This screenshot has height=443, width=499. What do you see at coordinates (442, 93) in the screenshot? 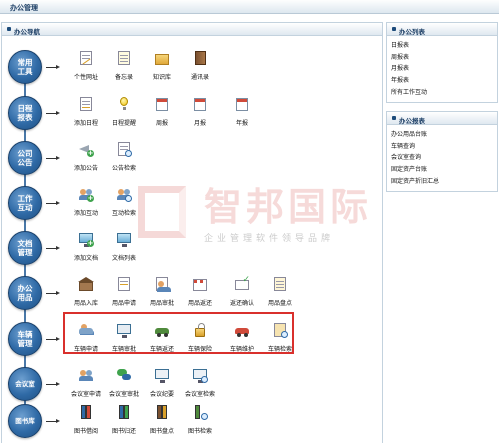
I see `office-list-item: 所有工作互动` at bounding box center [442, 93].